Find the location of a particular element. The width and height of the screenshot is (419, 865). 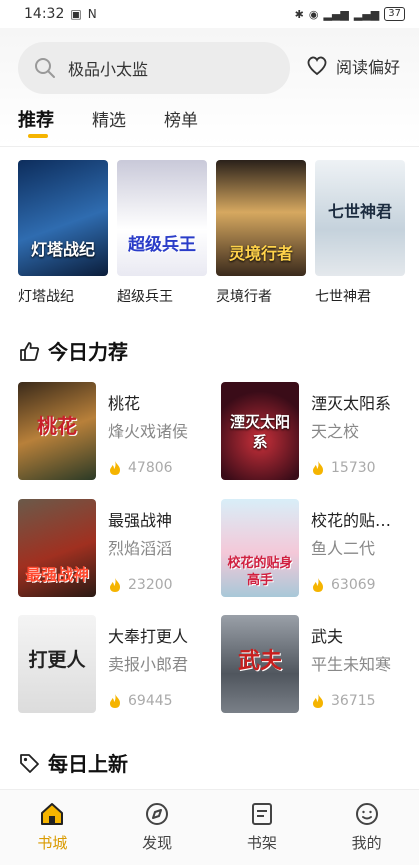

top-area: 极品小太监 阅读偏好 推荐 精选 榜单 is located at coordinates (209, 87).